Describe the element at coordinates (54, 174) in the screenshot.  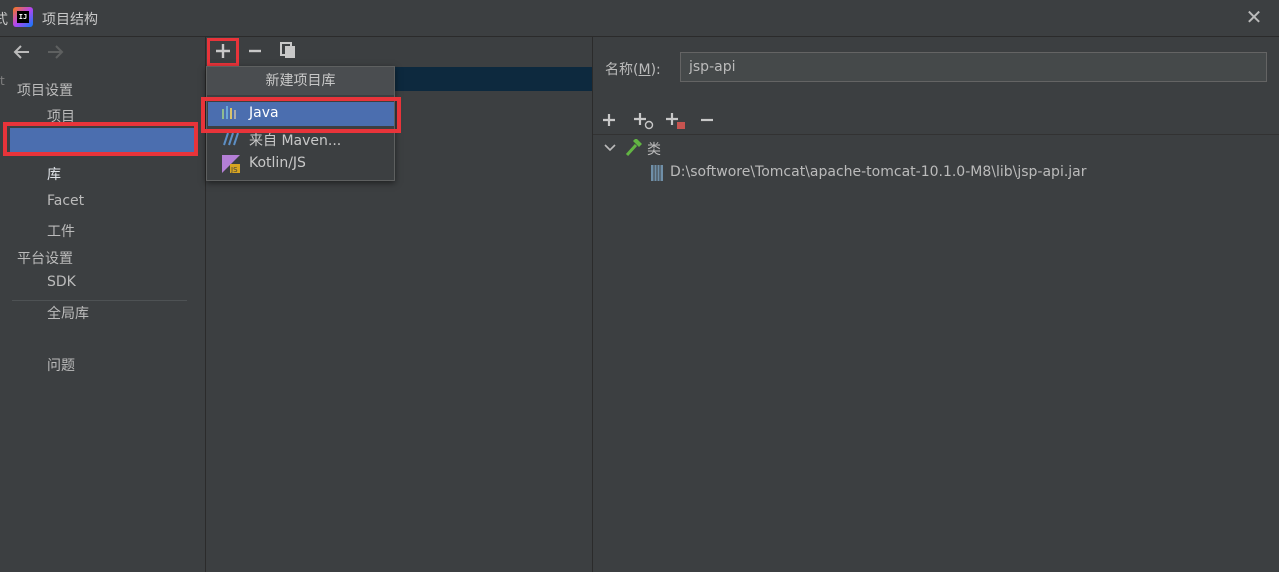
I see `nav-item-libraries: 库` at that location.